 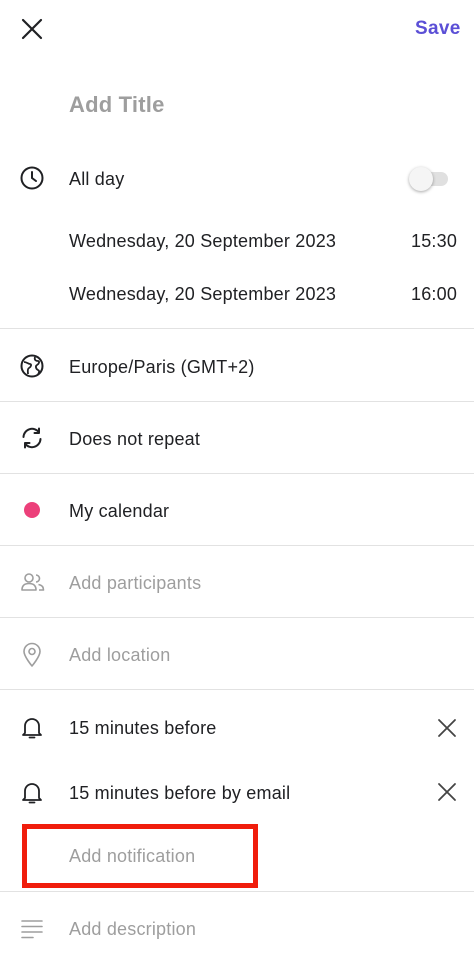 I want to click on highlight-box, so click(x=140, y=856).